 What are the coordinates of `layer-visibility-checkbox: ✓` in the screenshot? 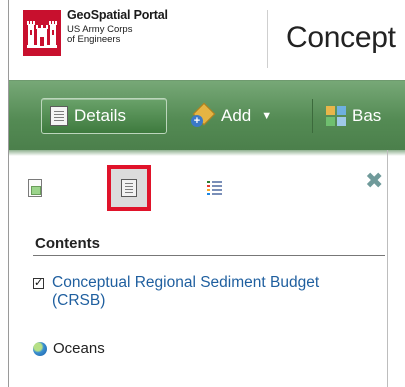 It's located at (38, 283).